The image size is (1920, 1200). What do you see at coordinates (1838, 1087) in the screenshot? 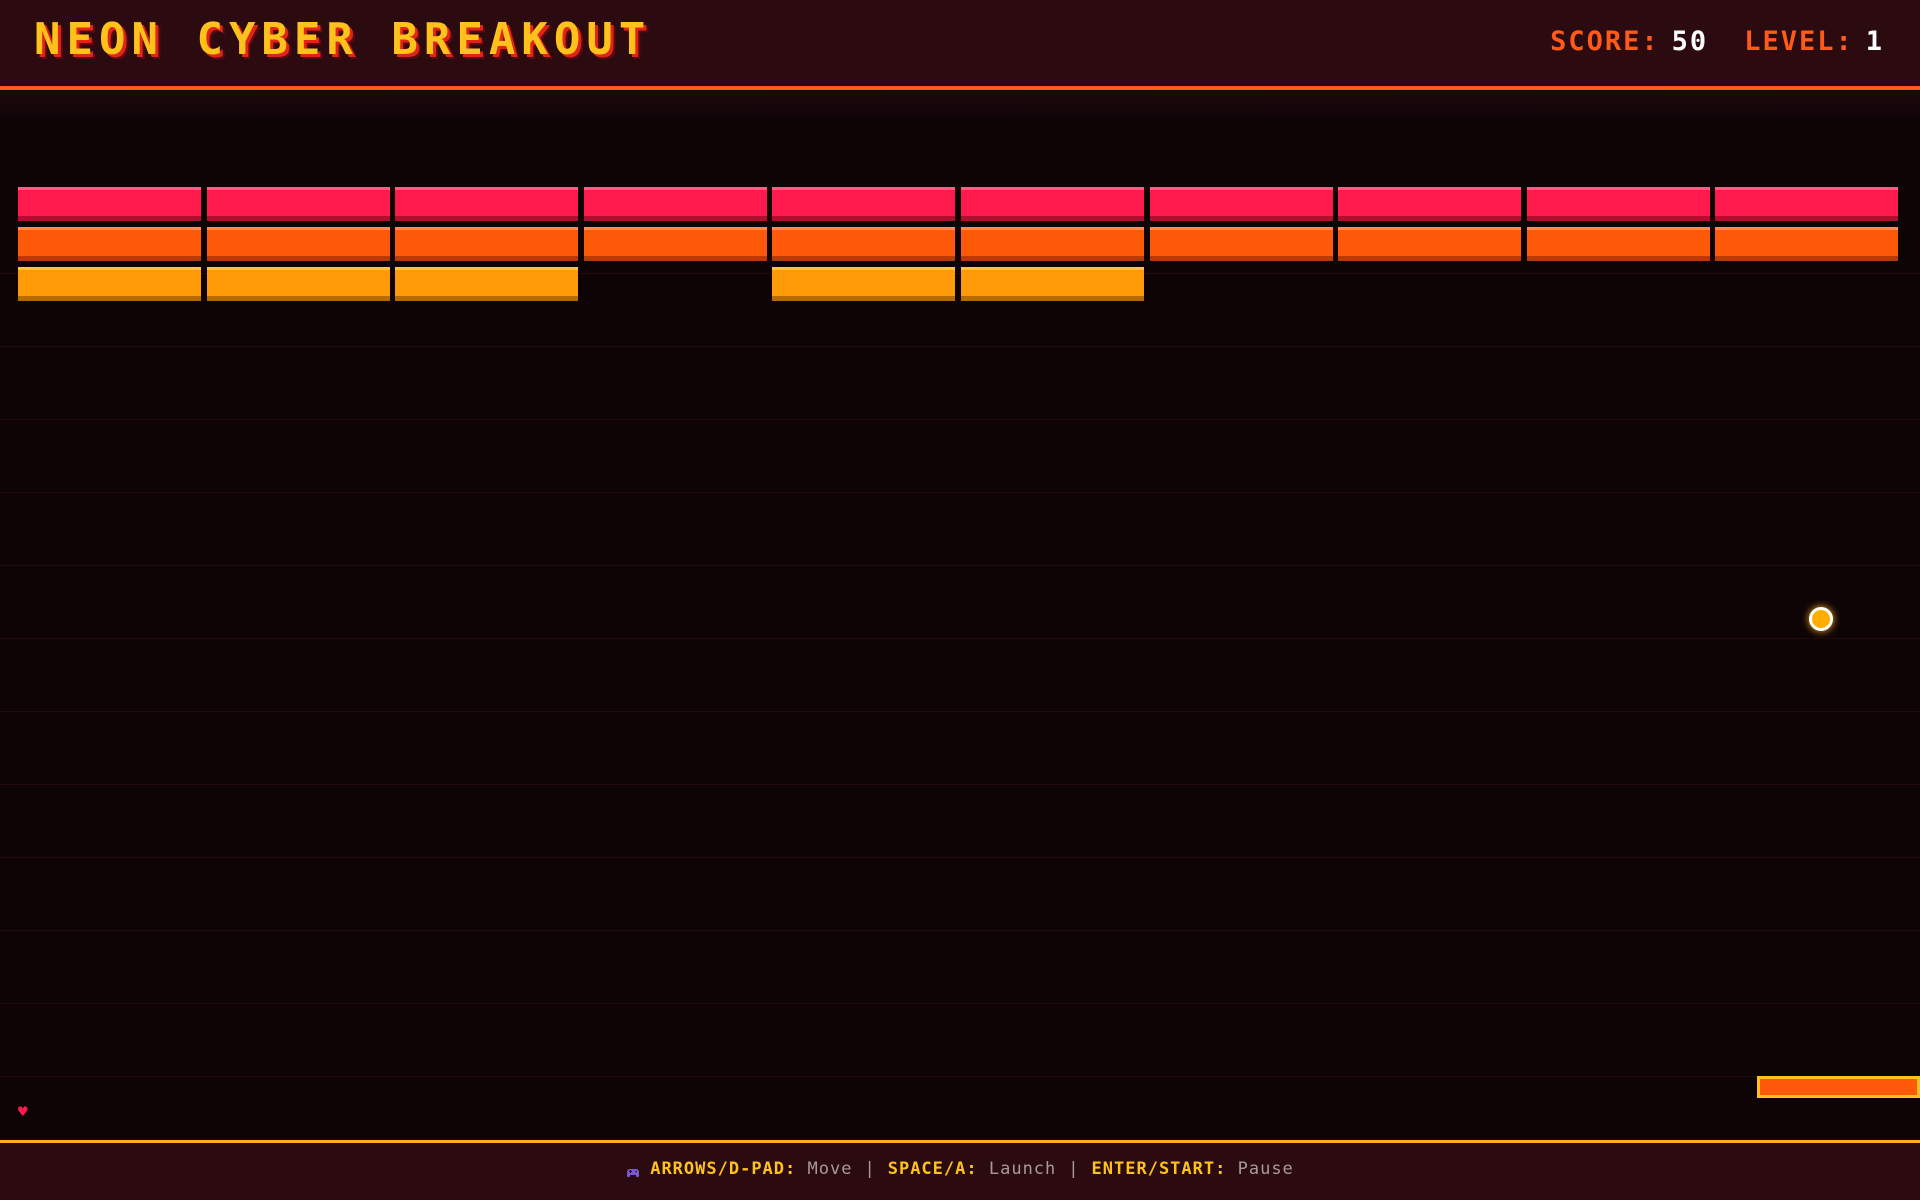
I see `paddle` at bounding box center [1838, 1087].